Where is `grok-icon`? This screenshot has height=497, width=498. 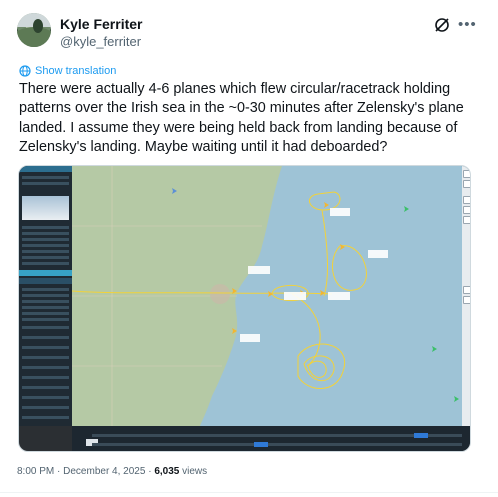 grok-icon is located at coordinates (442, 25).